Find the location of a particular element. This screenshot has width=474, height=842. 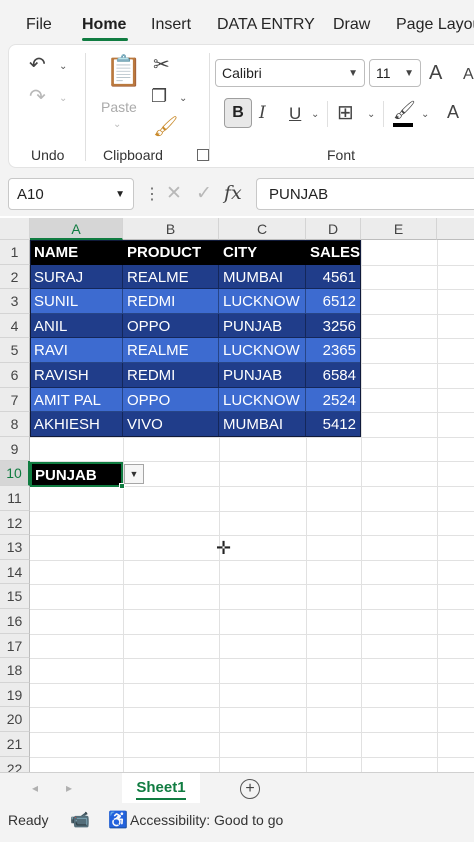

redo-icon: ↷ is located at coordinates (37, 97).